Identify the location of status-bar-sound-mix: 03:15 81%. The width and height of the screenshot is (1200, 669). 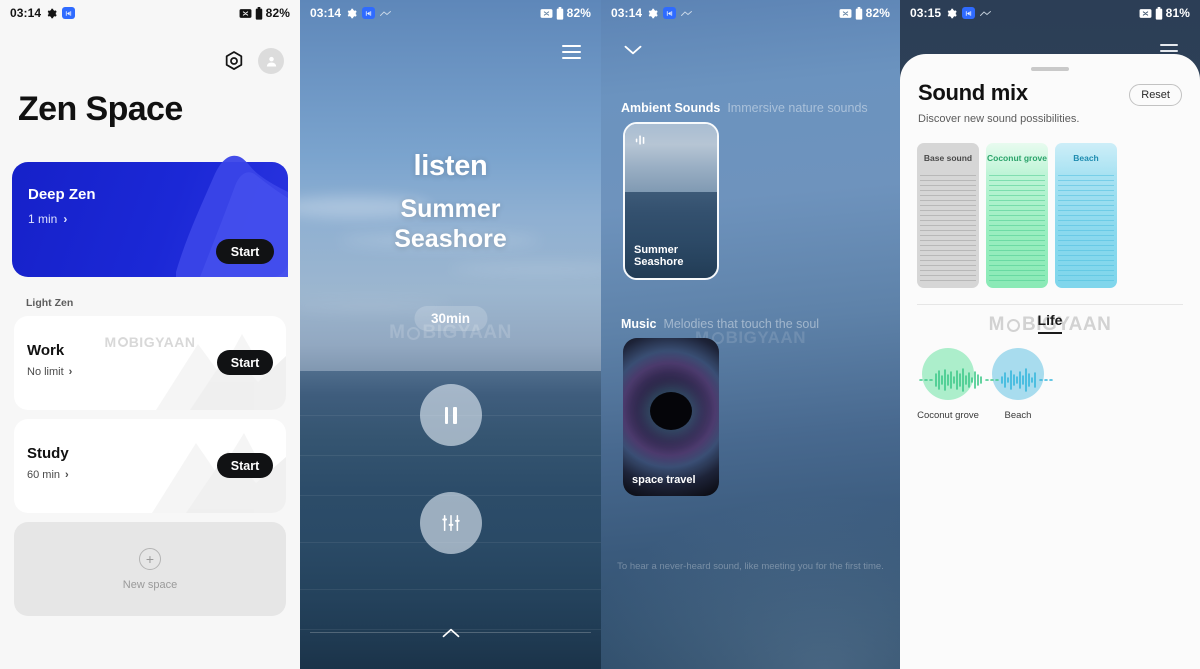
(1050, 13).